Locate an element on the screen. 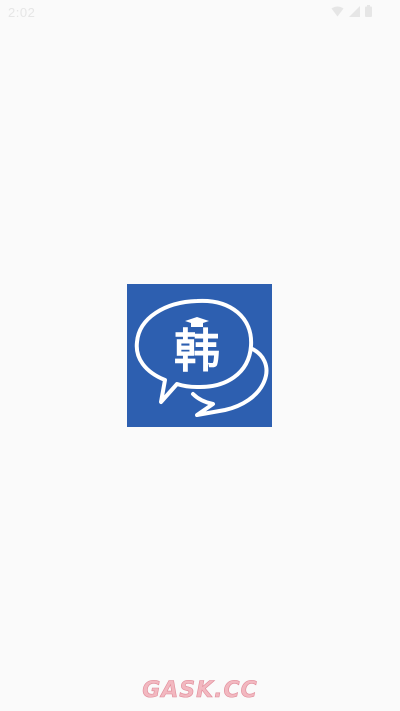 The height and width of the screenshot is (711, 400). chat-bubbles-icon: 韩 is located at coordinates (201, 357).